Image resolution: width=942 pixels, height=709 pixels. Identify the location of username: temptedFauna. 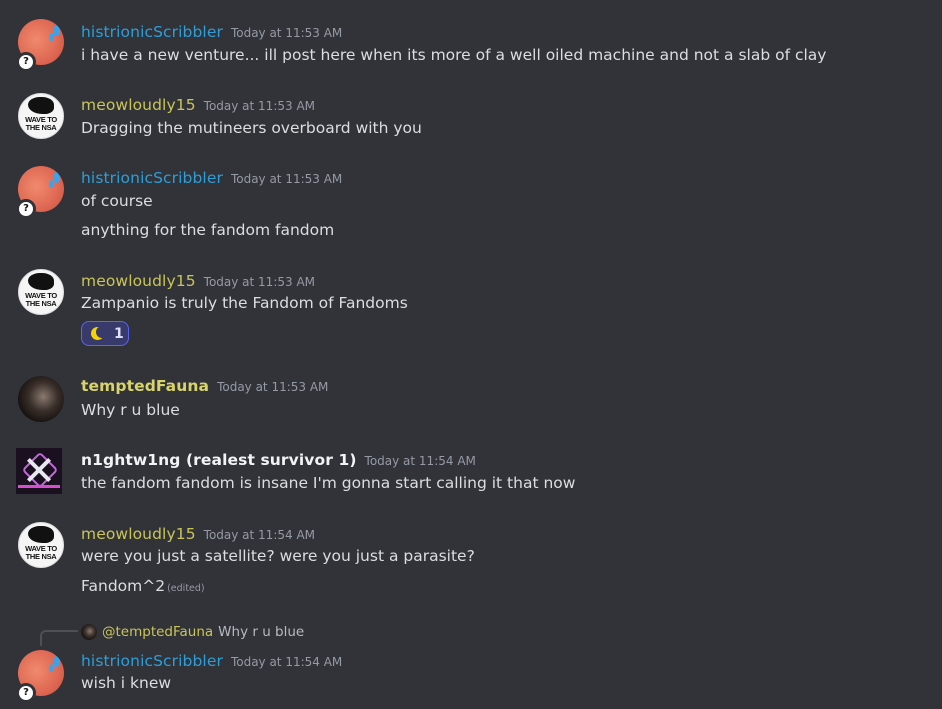
(145, 386).